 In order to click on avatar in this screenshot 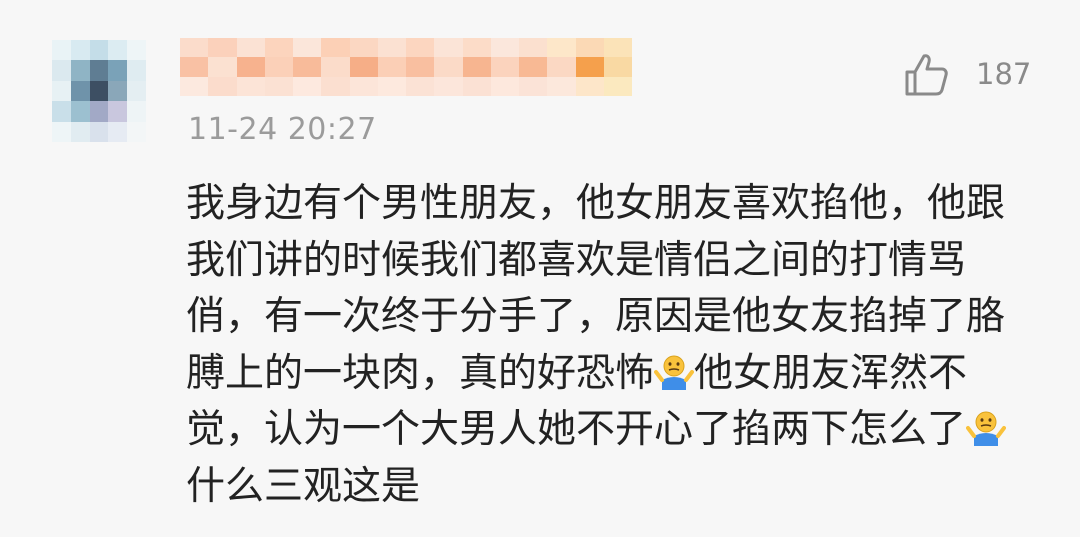, I will do `click(99, 91)`.